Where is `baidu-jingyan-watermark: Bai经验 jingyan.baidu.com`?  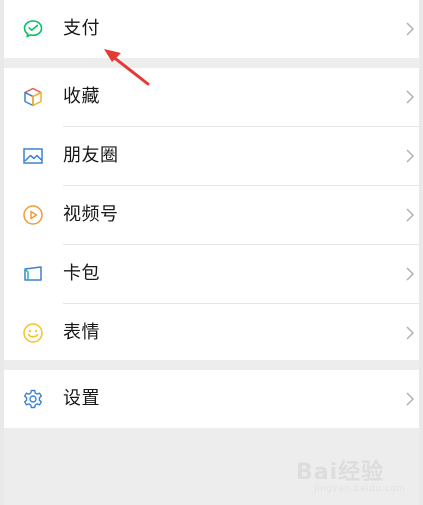 baidu-jingyan-watermark: Bai经验 jingyan.baidu.com is located at coordinates (356, 475).